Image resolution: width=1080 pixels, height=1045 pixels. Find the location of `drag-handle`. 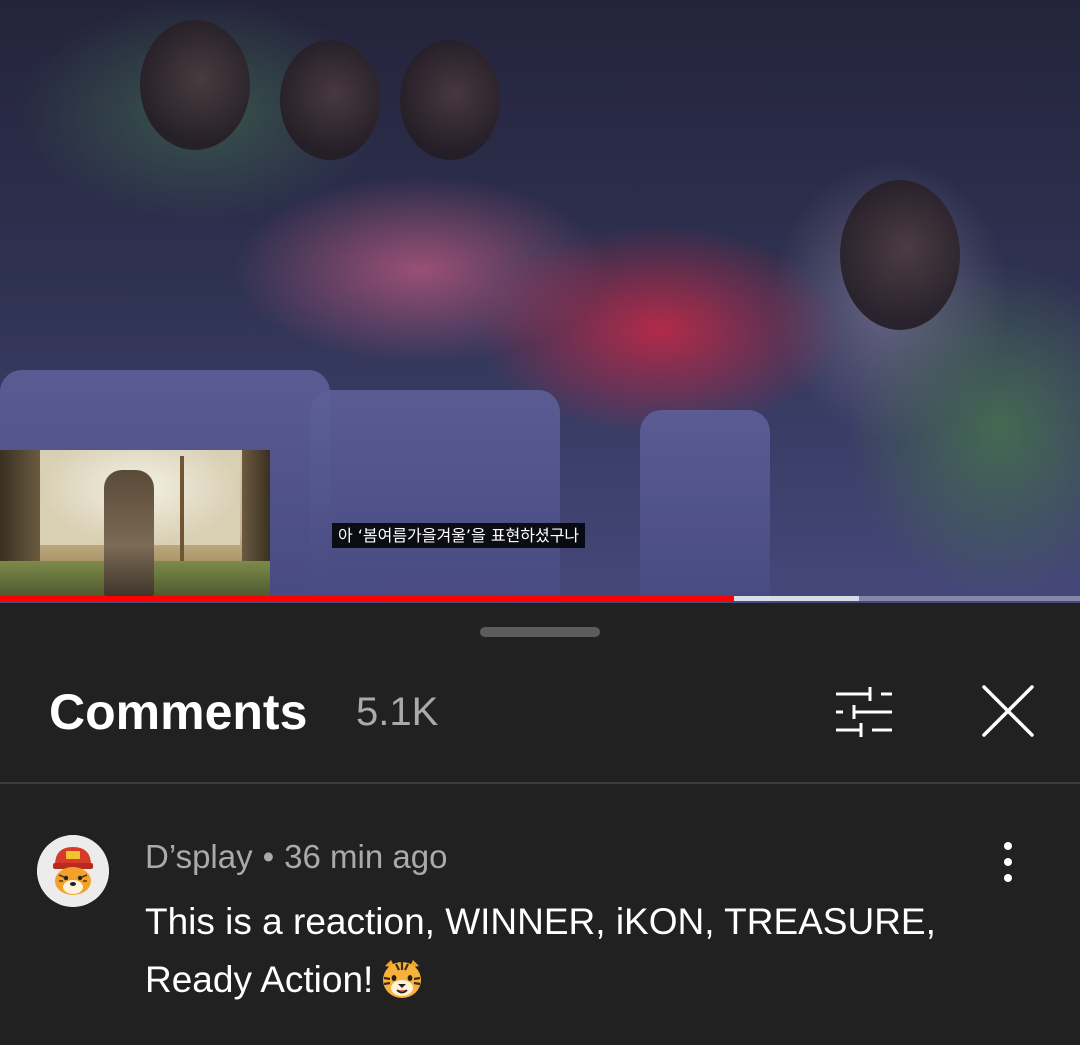

drag-handle is located at coordinates (540, 632).